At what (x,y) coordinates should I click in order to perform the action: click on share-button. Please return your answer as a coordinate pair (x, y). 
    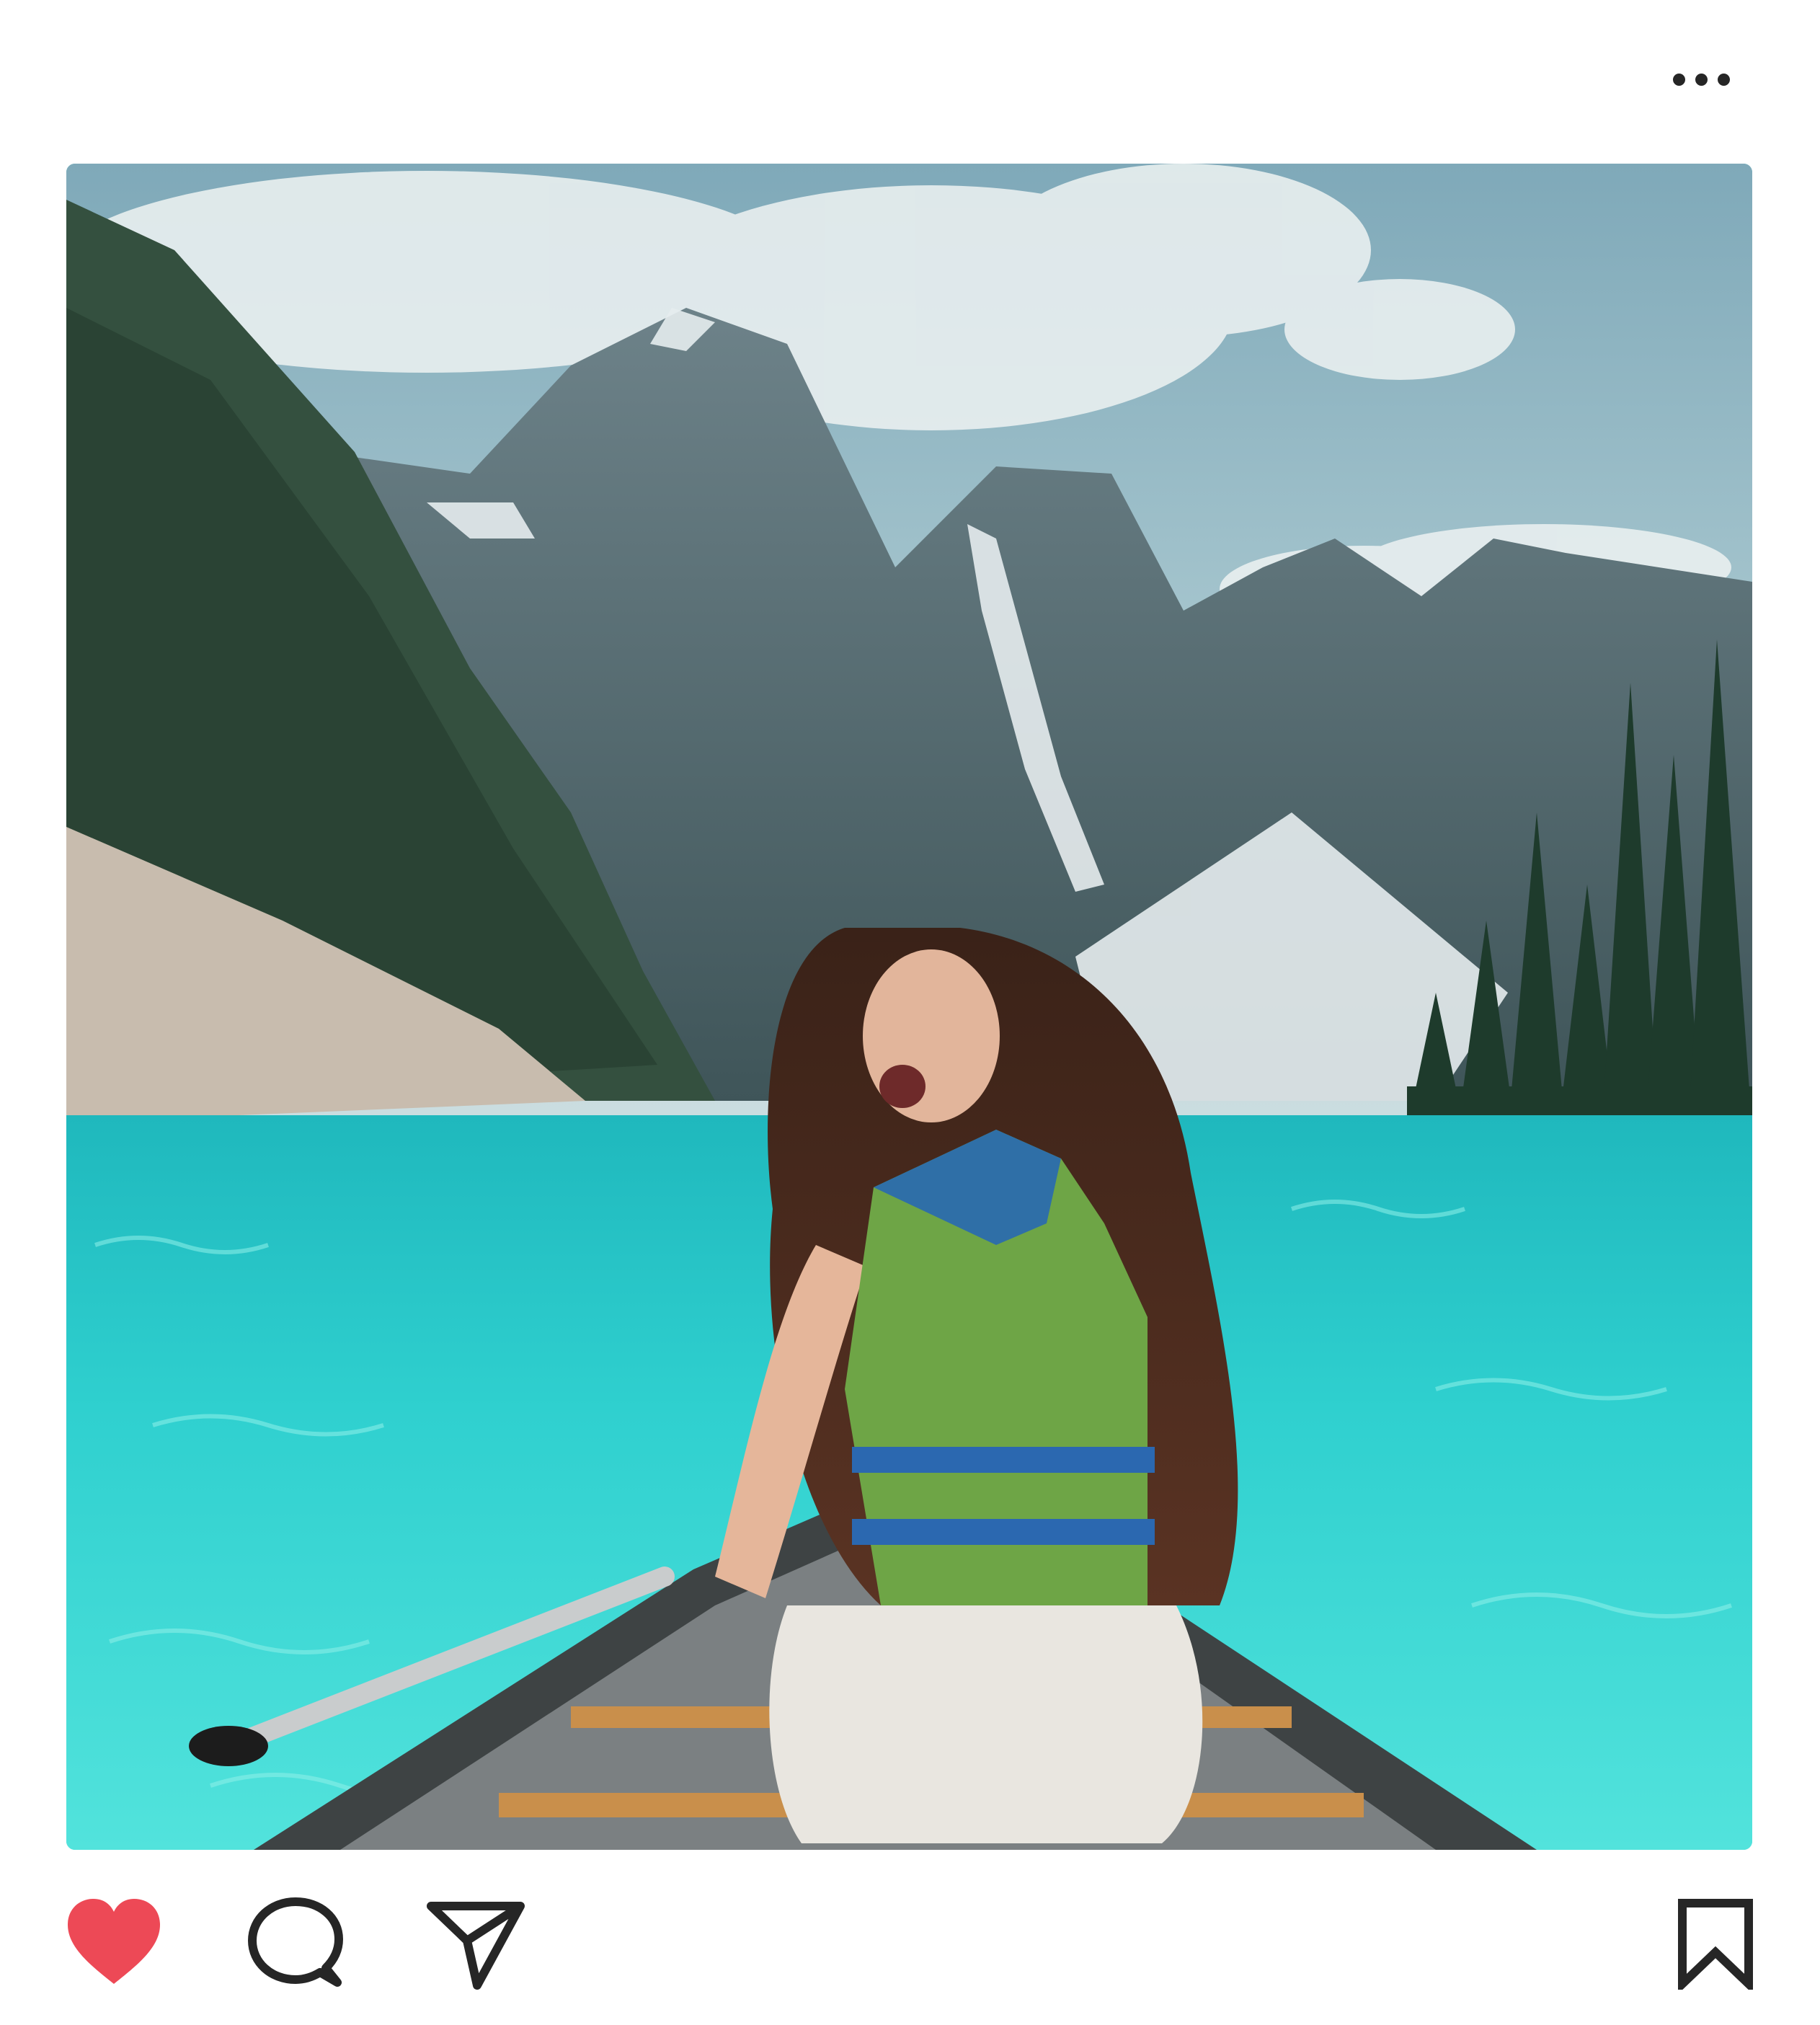
    Looking at the image, I should click on (475, 1944).